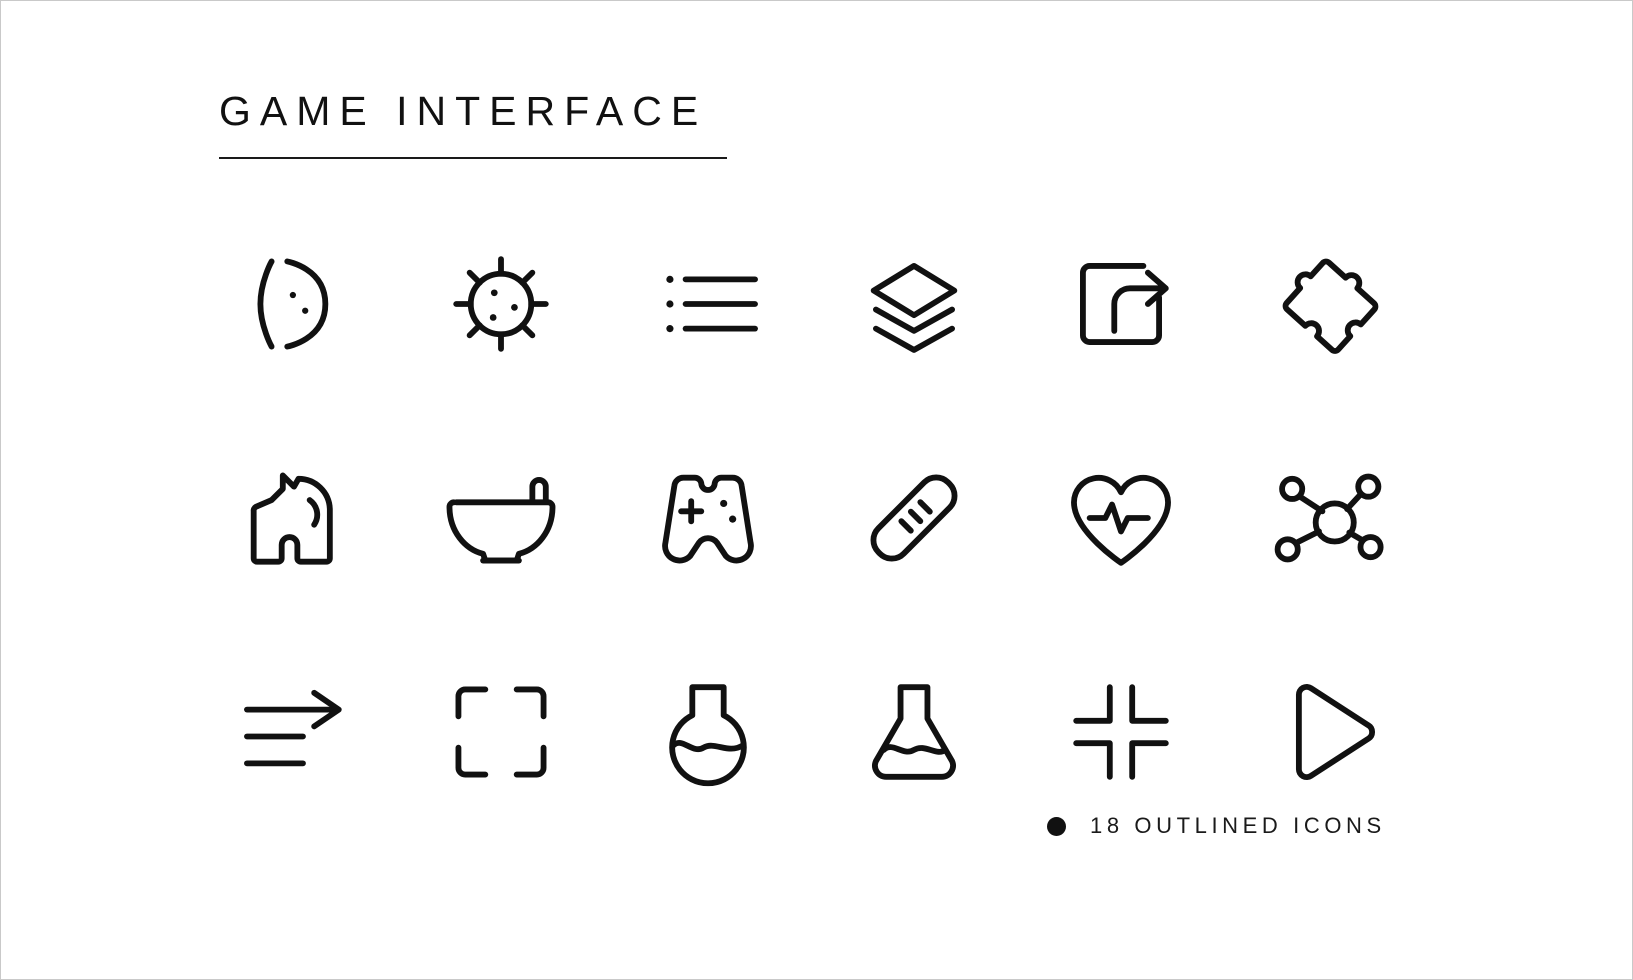 This screenshot has width=1633, height=980. Describe the element at coordinates (1056, 826) in the screenshot. I see `bullet-dot-icon` at that location.